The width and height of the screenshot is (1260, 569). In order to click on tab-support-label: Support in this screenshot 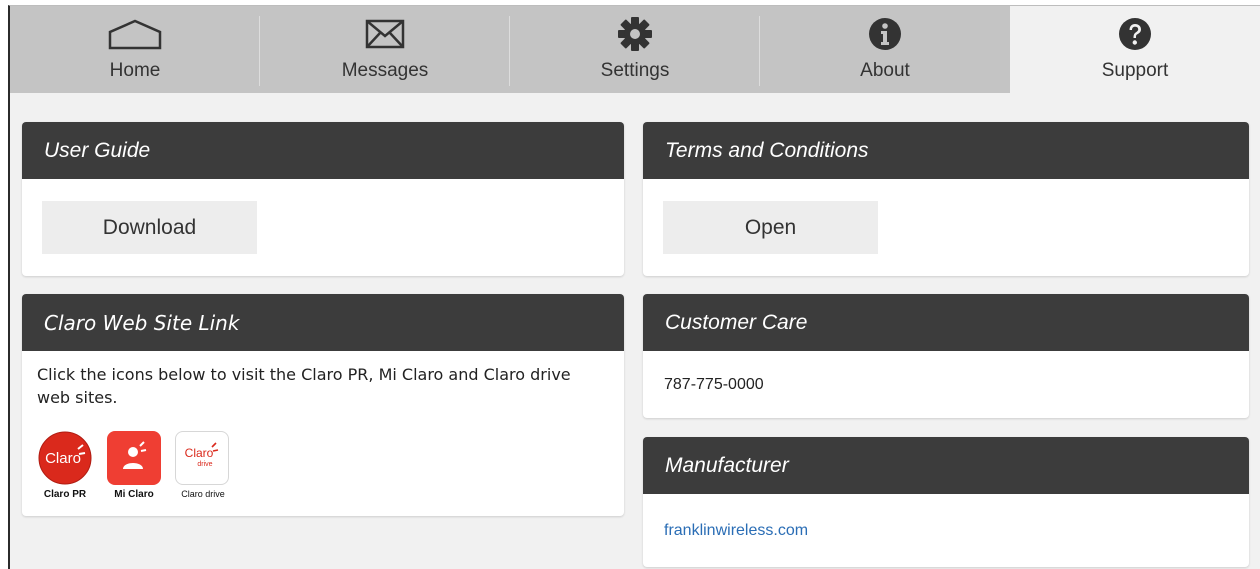, I will do `click(1135, 70)`.